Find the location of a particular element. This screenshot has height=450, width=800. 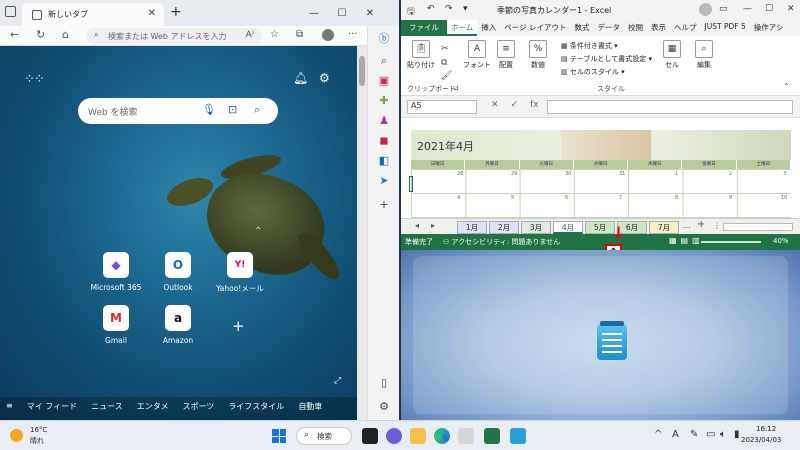

settings-gear-icon: ⚙ is located at coordinates (324, 78).